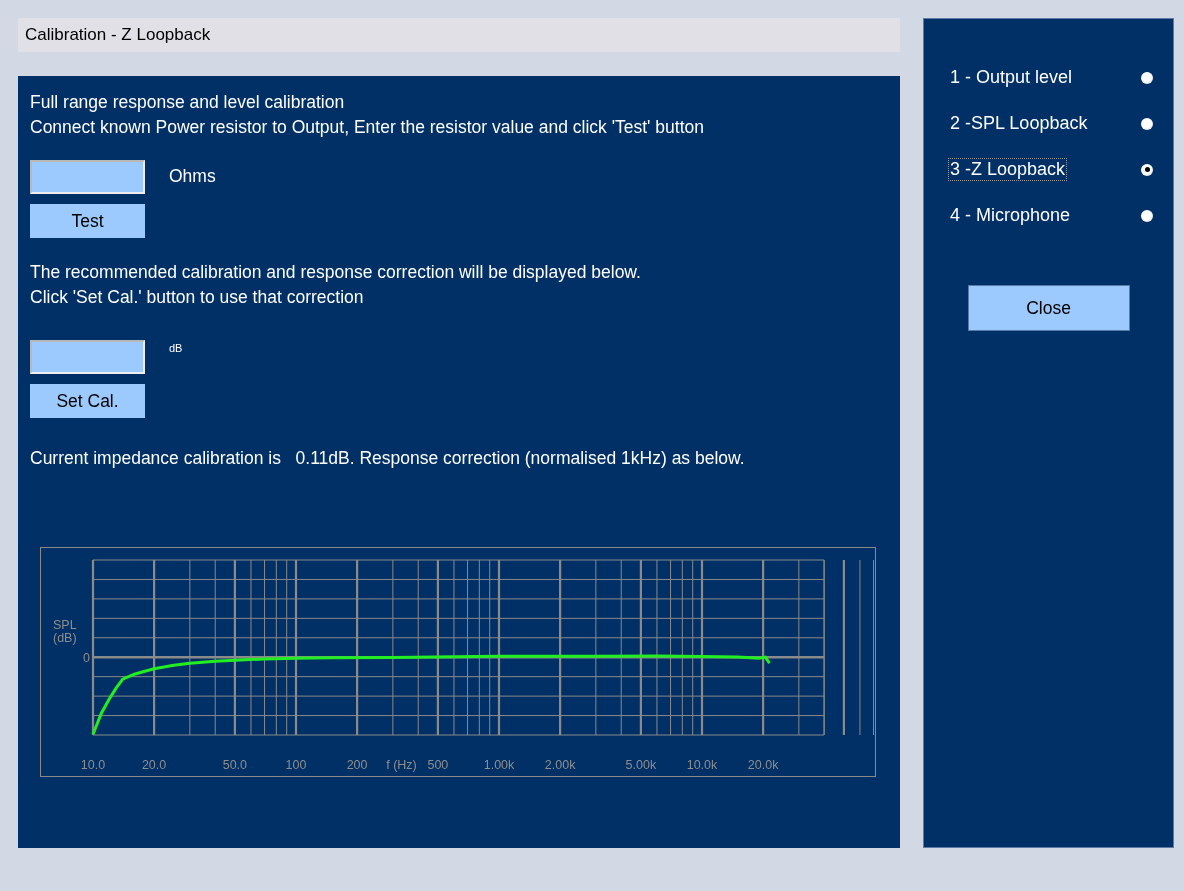  I want to click on x-tick-label: 200, so click(357, 765).